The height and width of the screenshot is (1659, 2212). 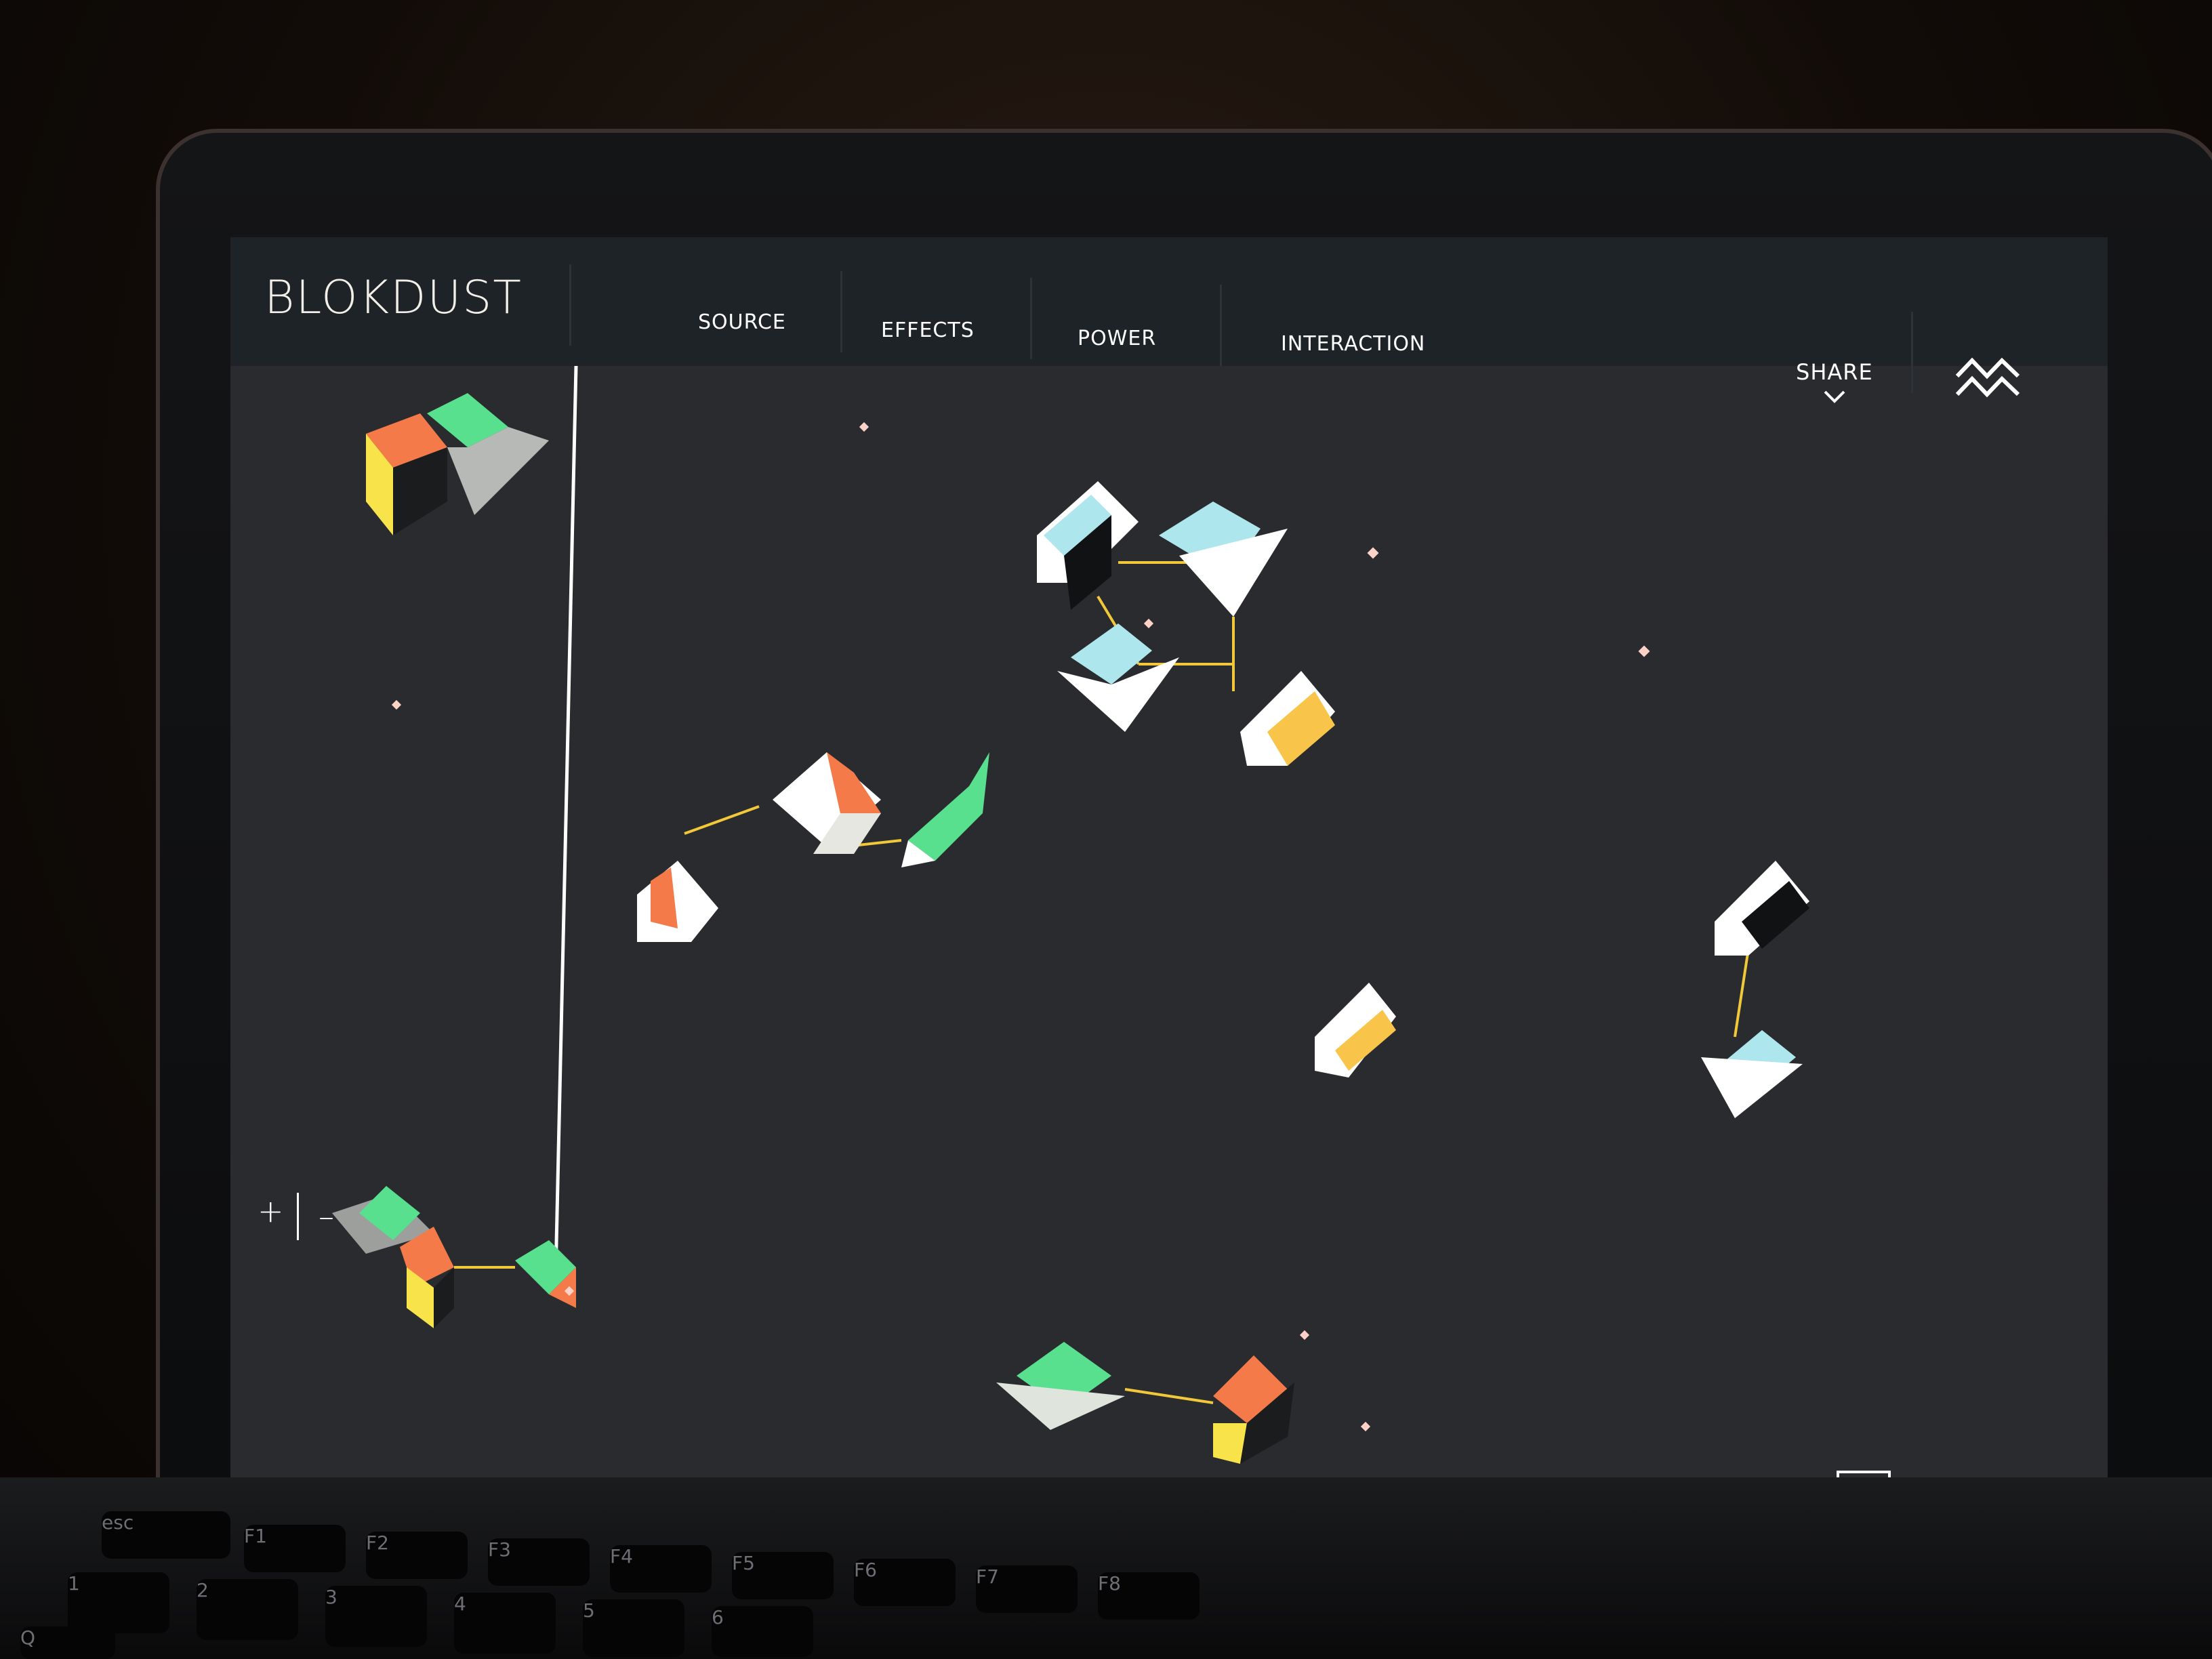 What do you see at coordinates (460, 1604) in the screenshot?
I see `key-label: 4` at bounding box center [460, 1604].